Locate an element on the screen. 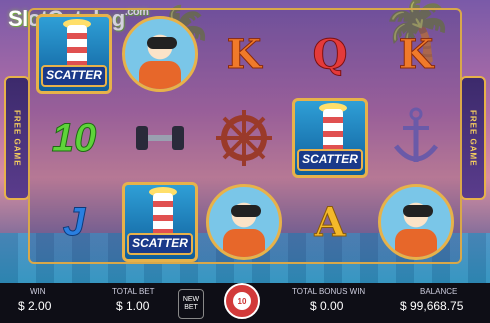 This screenshot has width=490, height=323. symbol-a: A is located at coordinates (330, 222).